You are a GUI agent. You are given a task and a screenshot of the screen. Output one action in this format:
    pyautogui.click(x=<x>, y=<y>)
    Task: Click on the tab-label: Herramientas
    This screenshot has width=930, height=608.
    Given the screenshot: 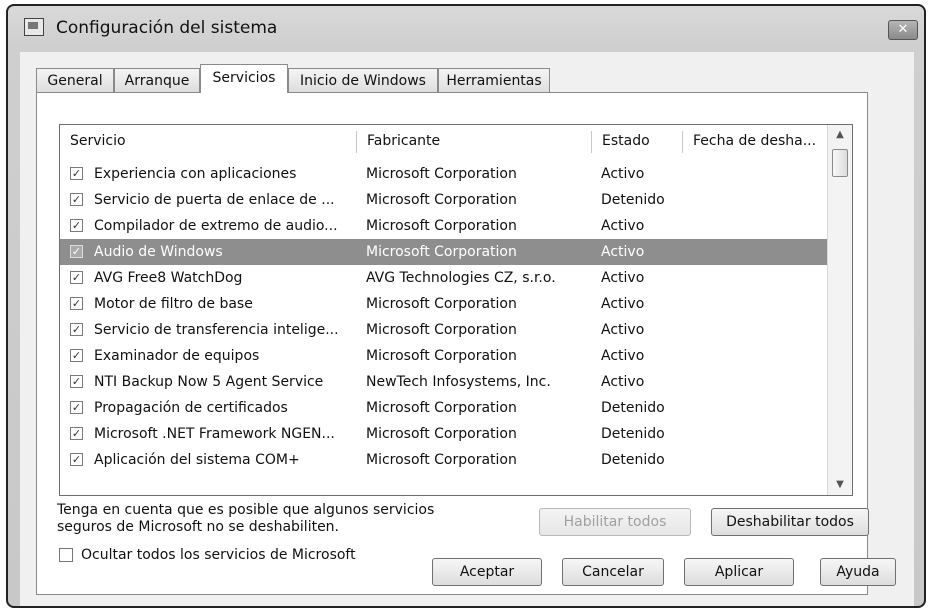 What is the action you would take?
    pyautogui.click(x=494, y=81)
    